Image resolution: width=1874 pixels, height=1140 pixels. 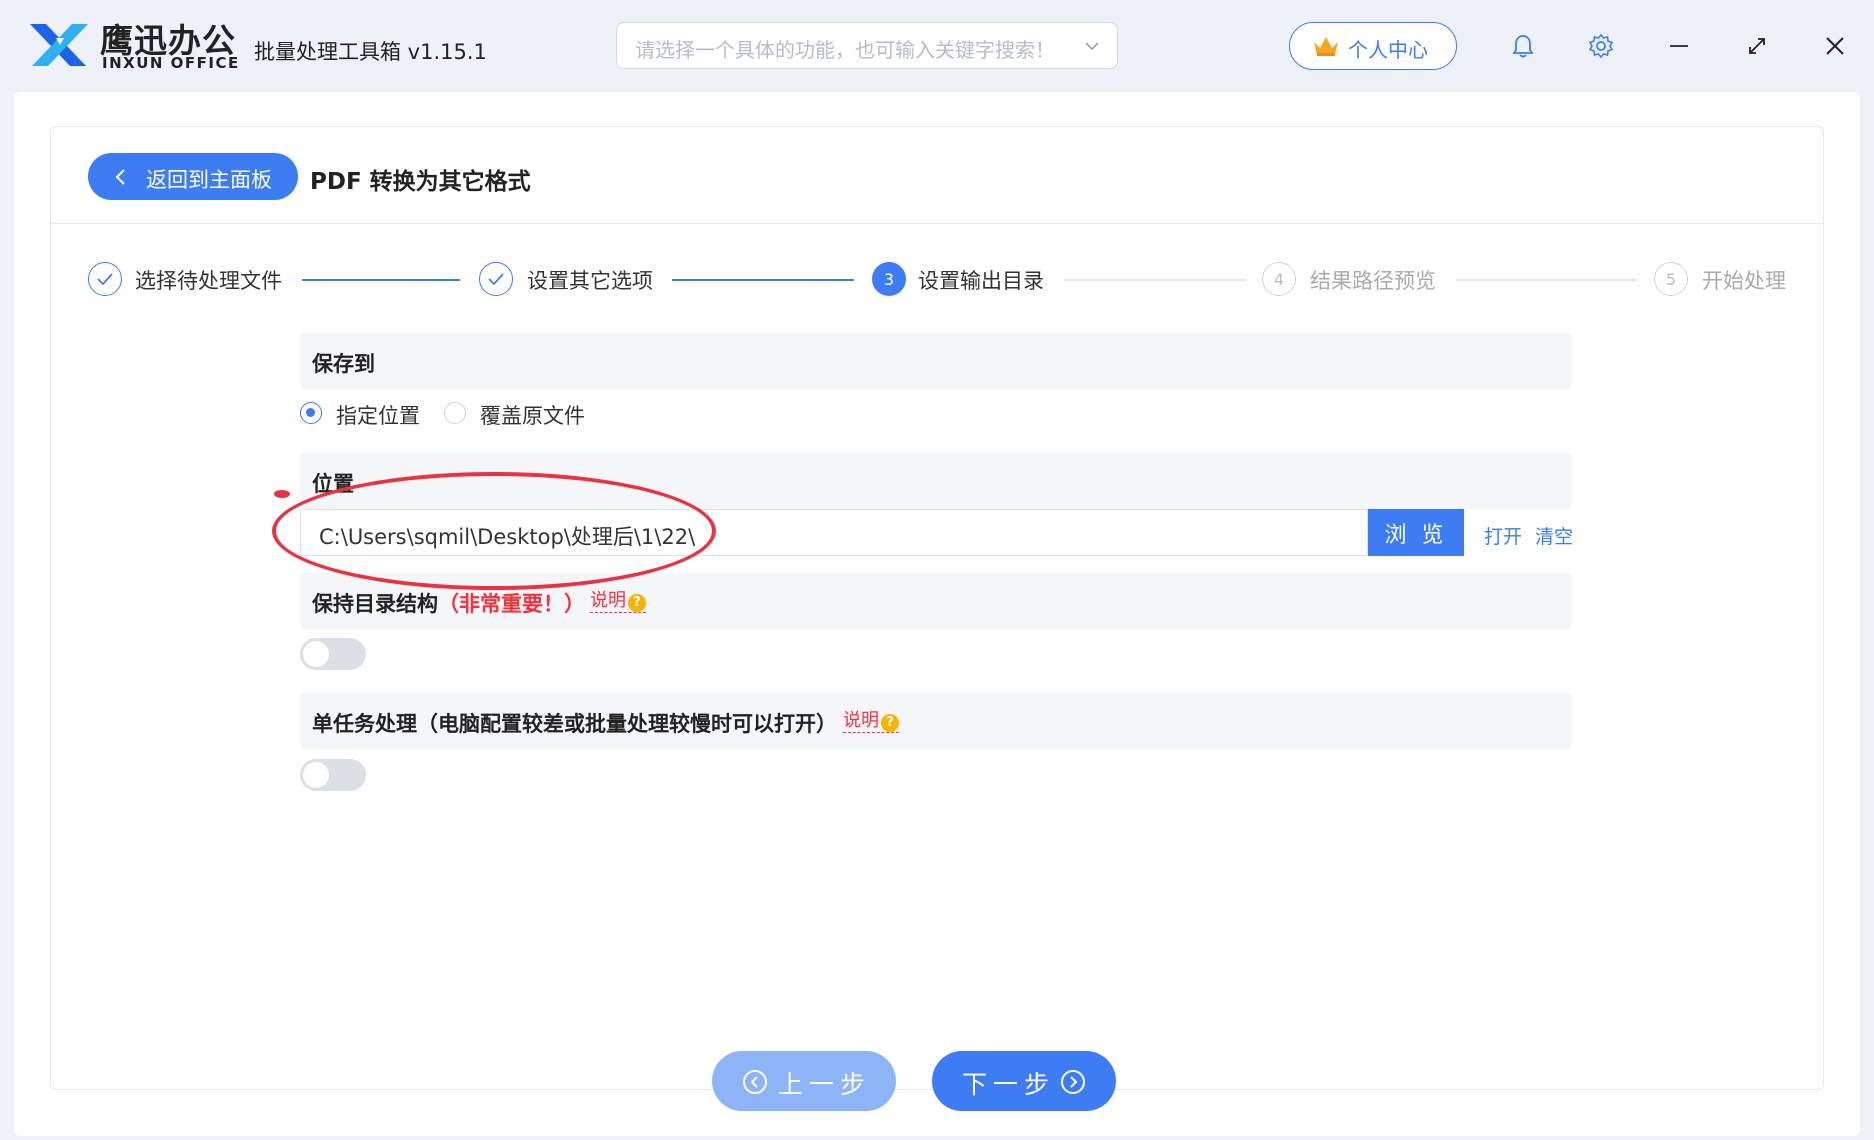 What do you see at coordinates (574, 724) in the screenshot?
I see `single-task-title: 单任务处理（电脑配置较差或批量处理较慢时可以打开）` at bounding box center [574, 724].